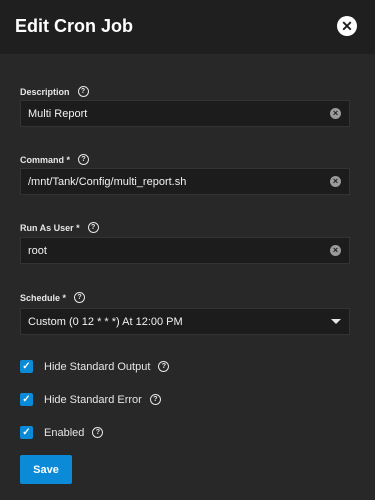 The image size is (375, 500). I want to click on hide-stderr-label: Hide Standard Error, so click(93, 400).